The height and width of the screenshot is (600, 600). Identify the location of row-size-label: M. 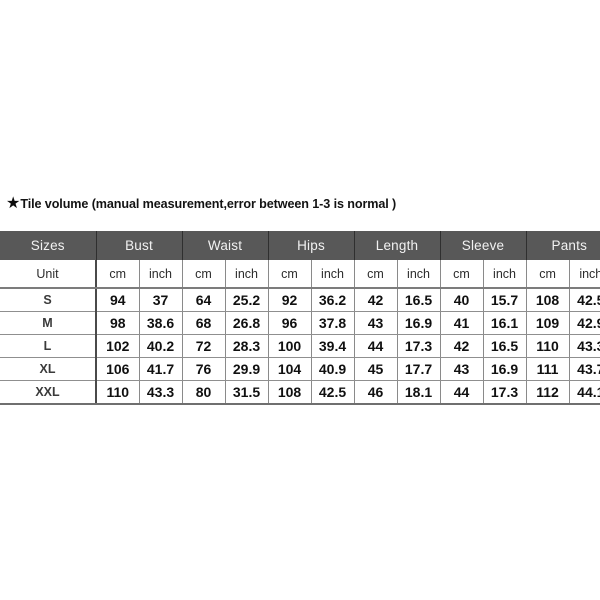
(48, 323).